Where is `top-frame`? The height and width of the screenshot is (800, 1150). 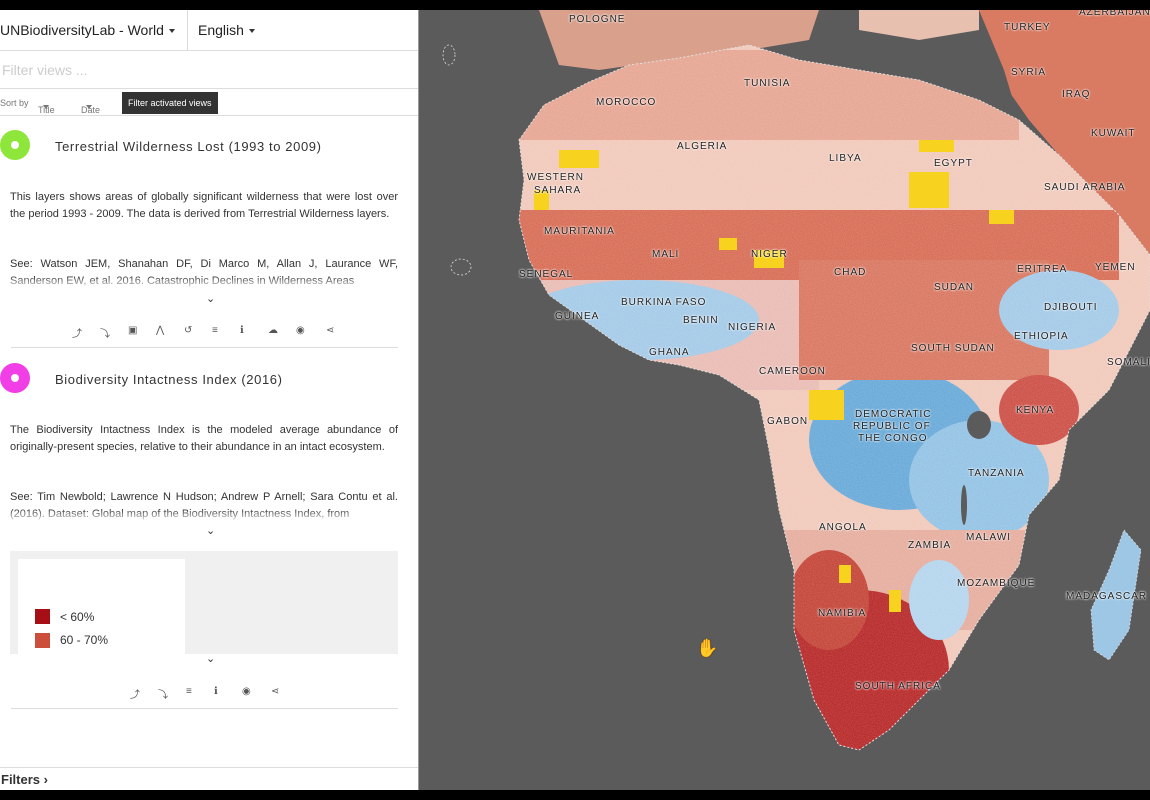 top-frame is located at coordinates (575, 5).